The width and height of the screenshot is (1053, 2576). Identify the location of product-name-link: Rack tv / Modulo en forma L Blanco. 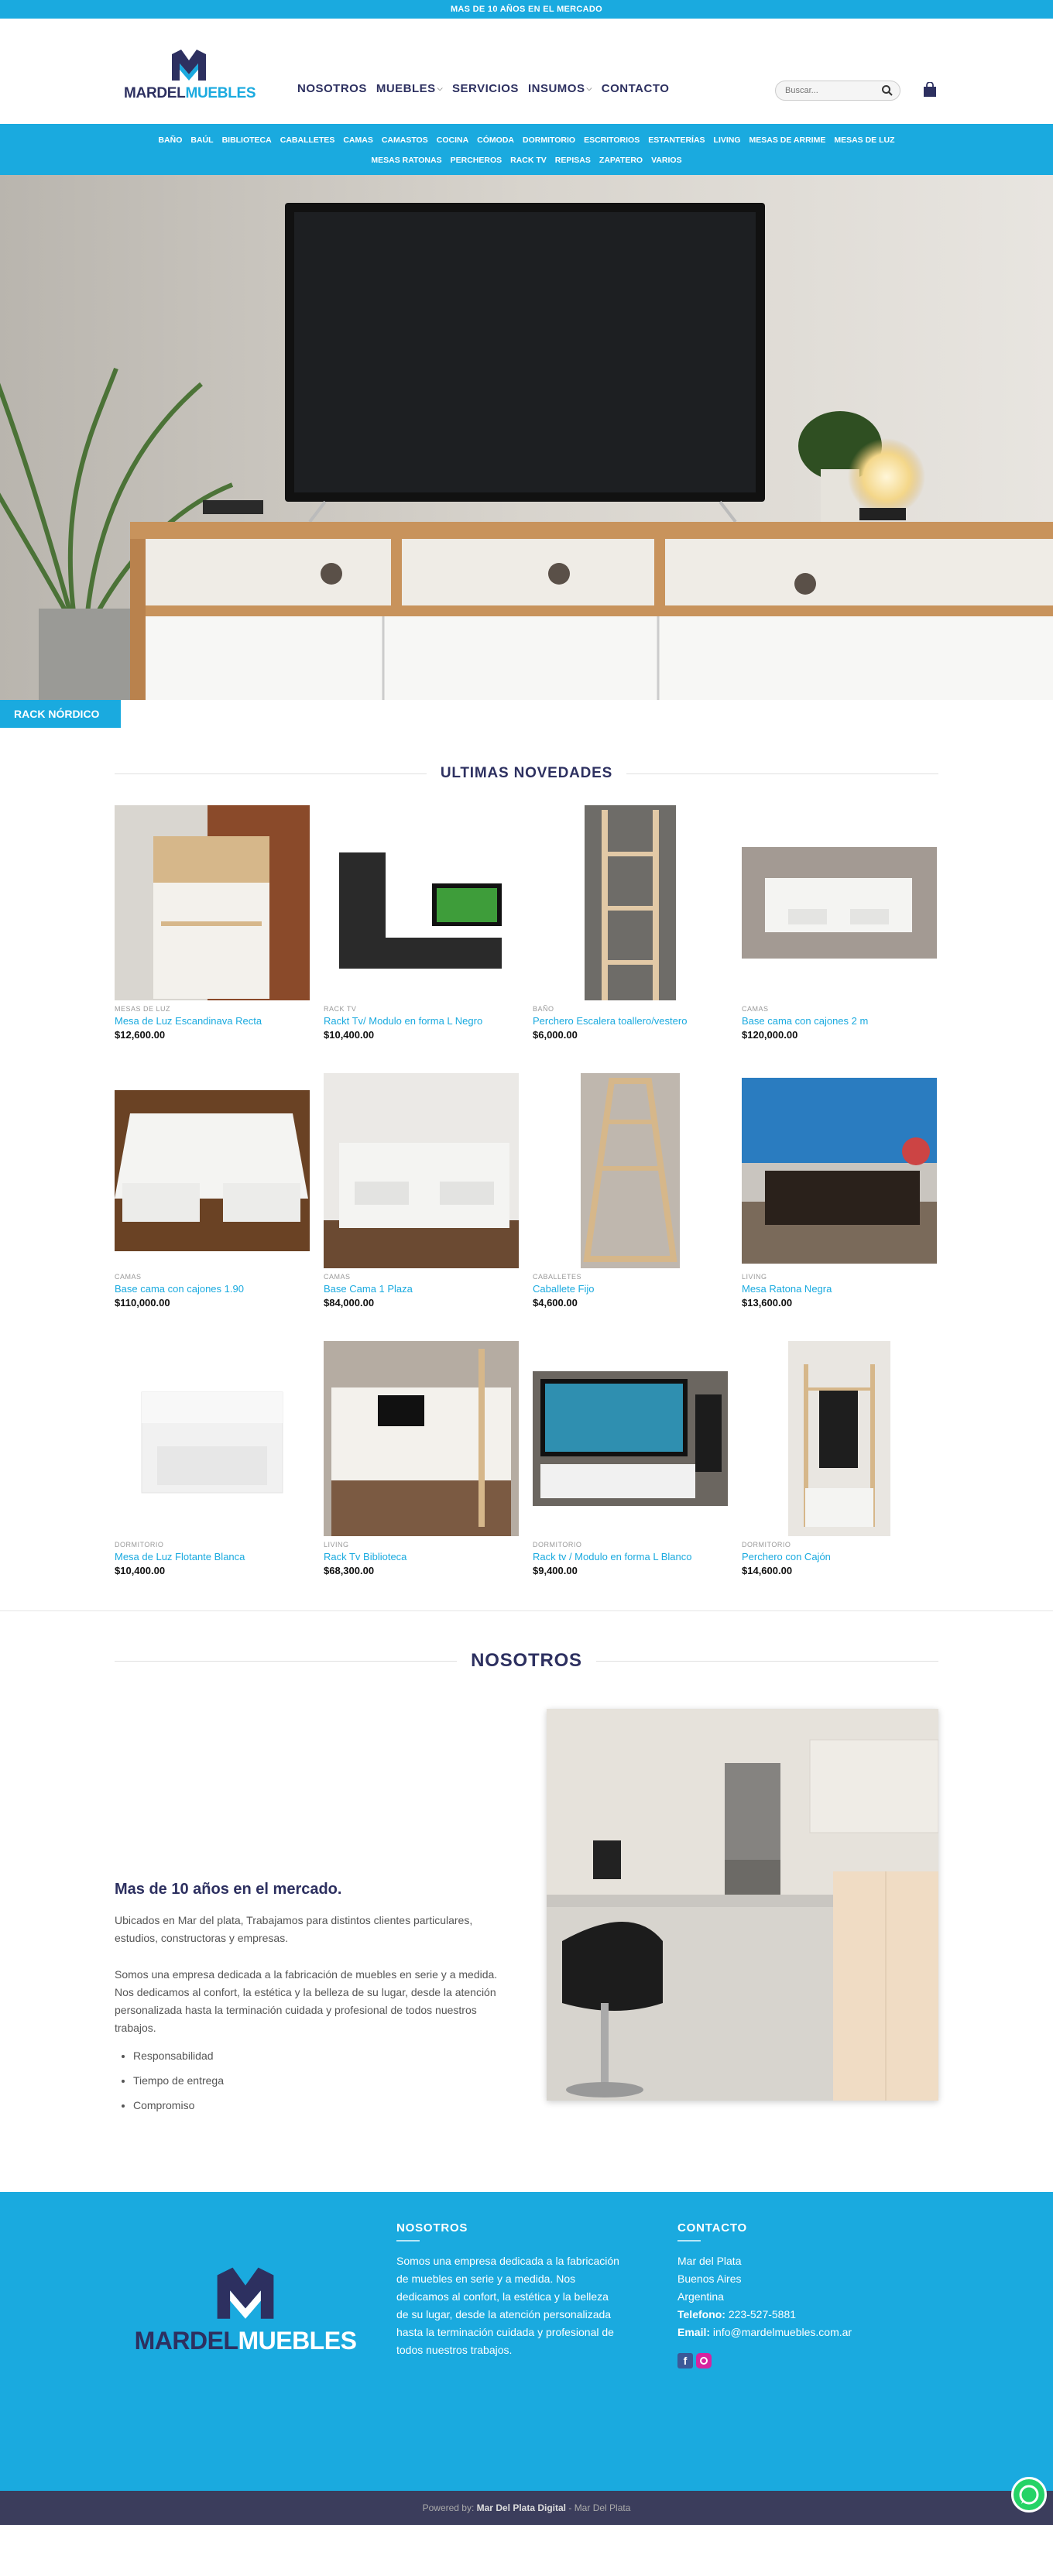
(630, 1556).